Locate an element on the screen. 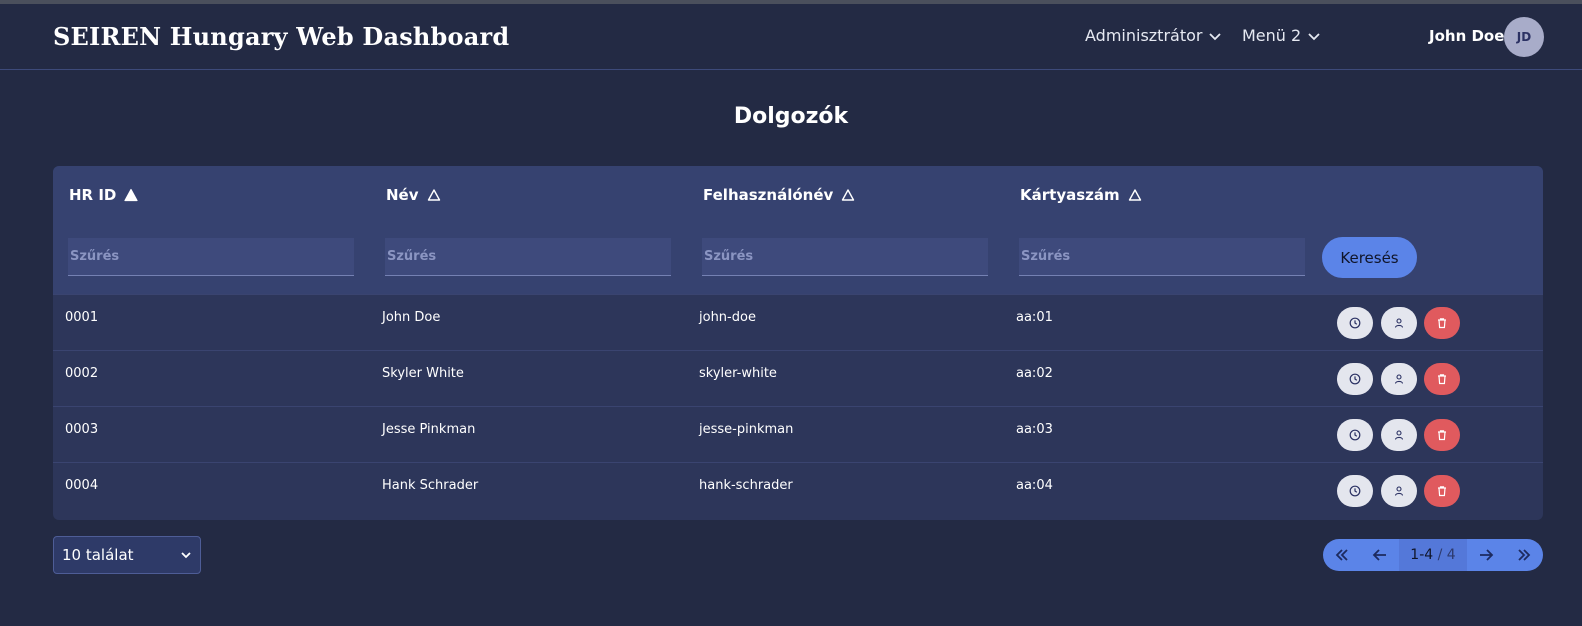 The width and height of the screenshot is (1582, 626). last-page-button is located at coordinates (1524, 555).